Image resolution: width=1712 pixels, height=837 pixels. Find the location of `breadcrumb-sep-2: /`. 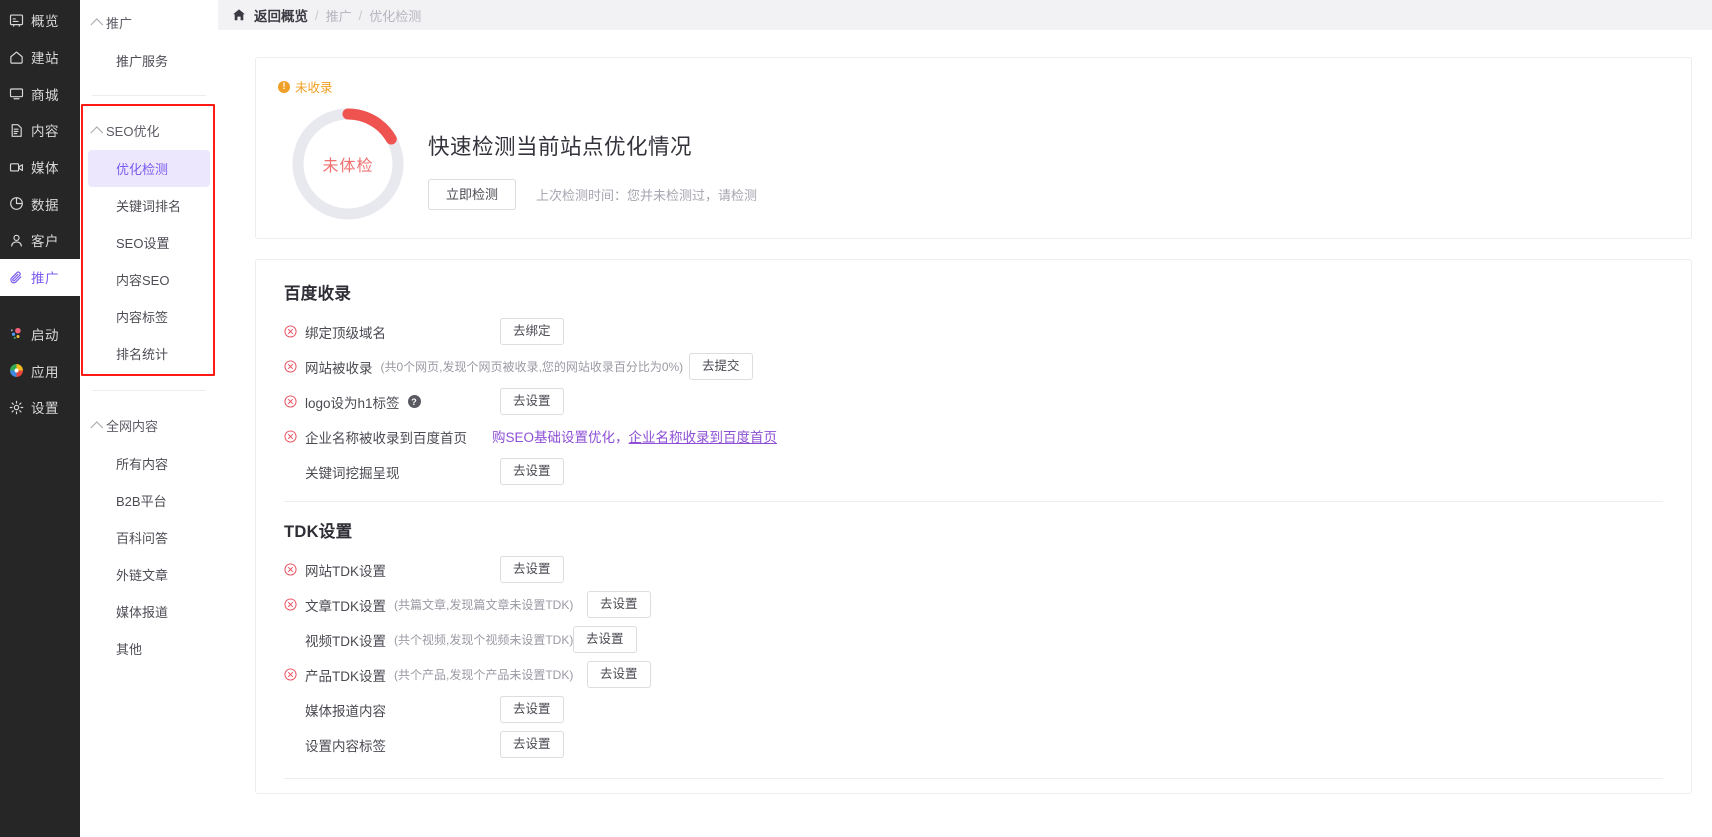

breadcrumb-sep-2: / is located at coordinates (360, 15).